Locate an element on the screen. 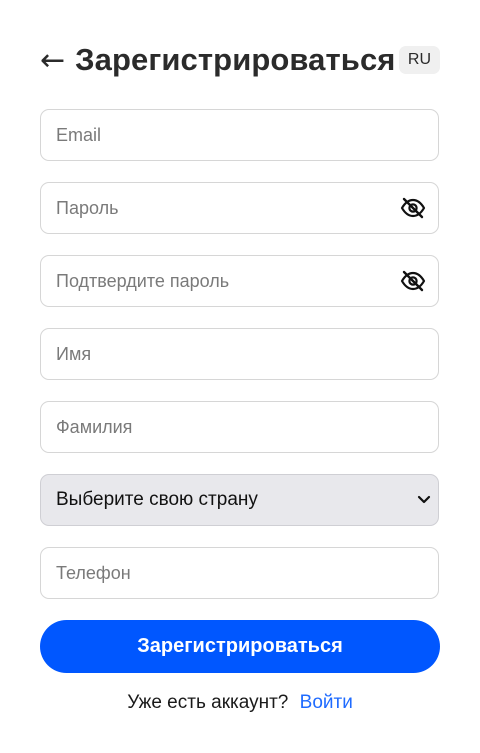 The width and height of the screenshot is (480, 753). register-button: Зарегистрироваться is located at coordinates (240, 646).